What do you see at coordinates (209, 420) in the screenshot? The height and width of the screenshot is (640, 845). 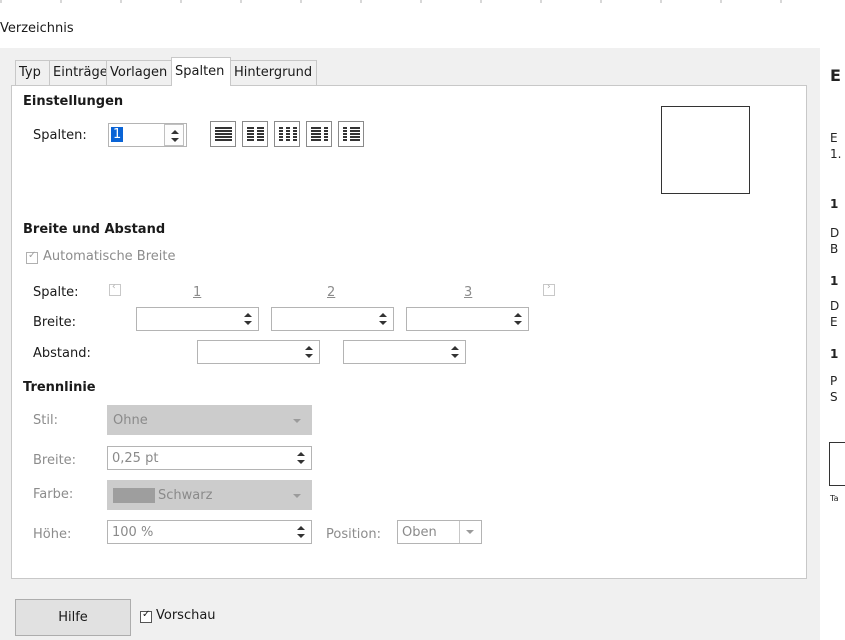 I see `style-dropdown: Ohne` at bounding box center [209, 420].